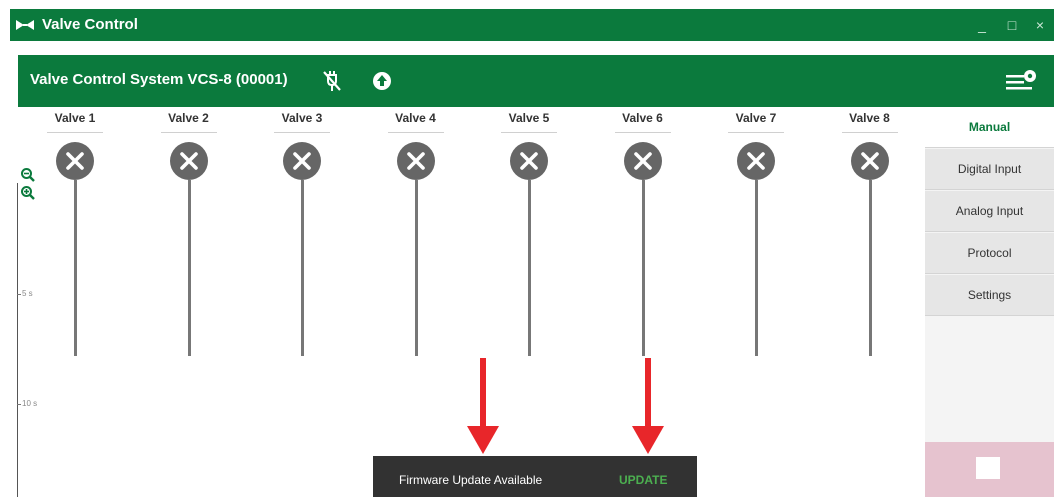 This screenshot has width=1054, height=497. I want to click on stop-icon, so click(988, 468).